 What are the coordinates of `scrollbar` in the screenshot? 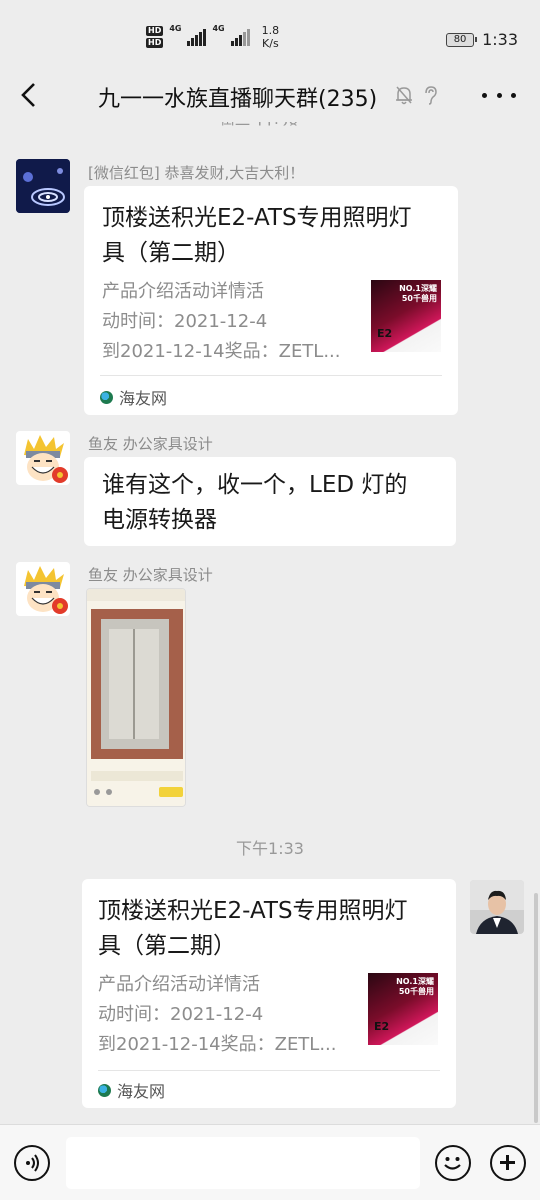 It's located at (536, 1008).